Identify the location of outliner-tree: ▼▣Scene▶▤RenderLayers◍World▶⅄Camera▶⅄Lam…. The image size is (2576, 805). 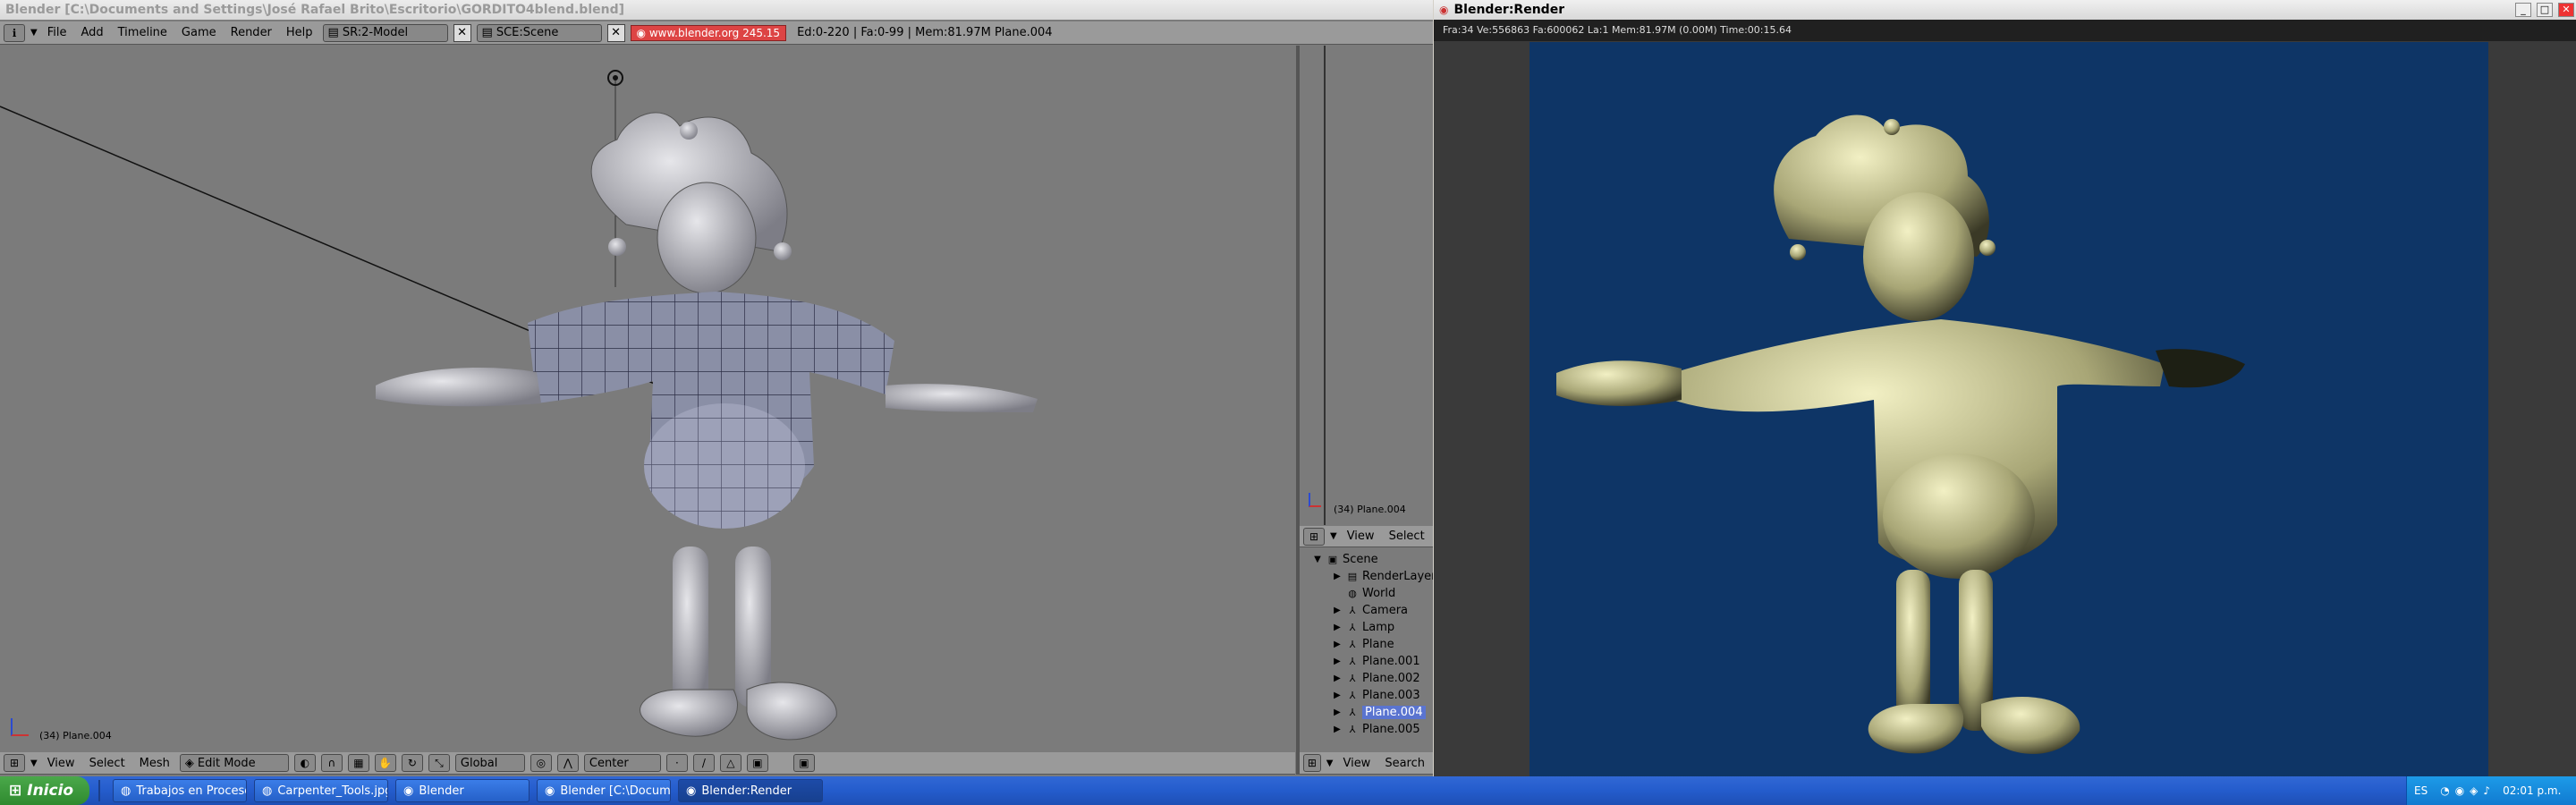
(1366, 649).